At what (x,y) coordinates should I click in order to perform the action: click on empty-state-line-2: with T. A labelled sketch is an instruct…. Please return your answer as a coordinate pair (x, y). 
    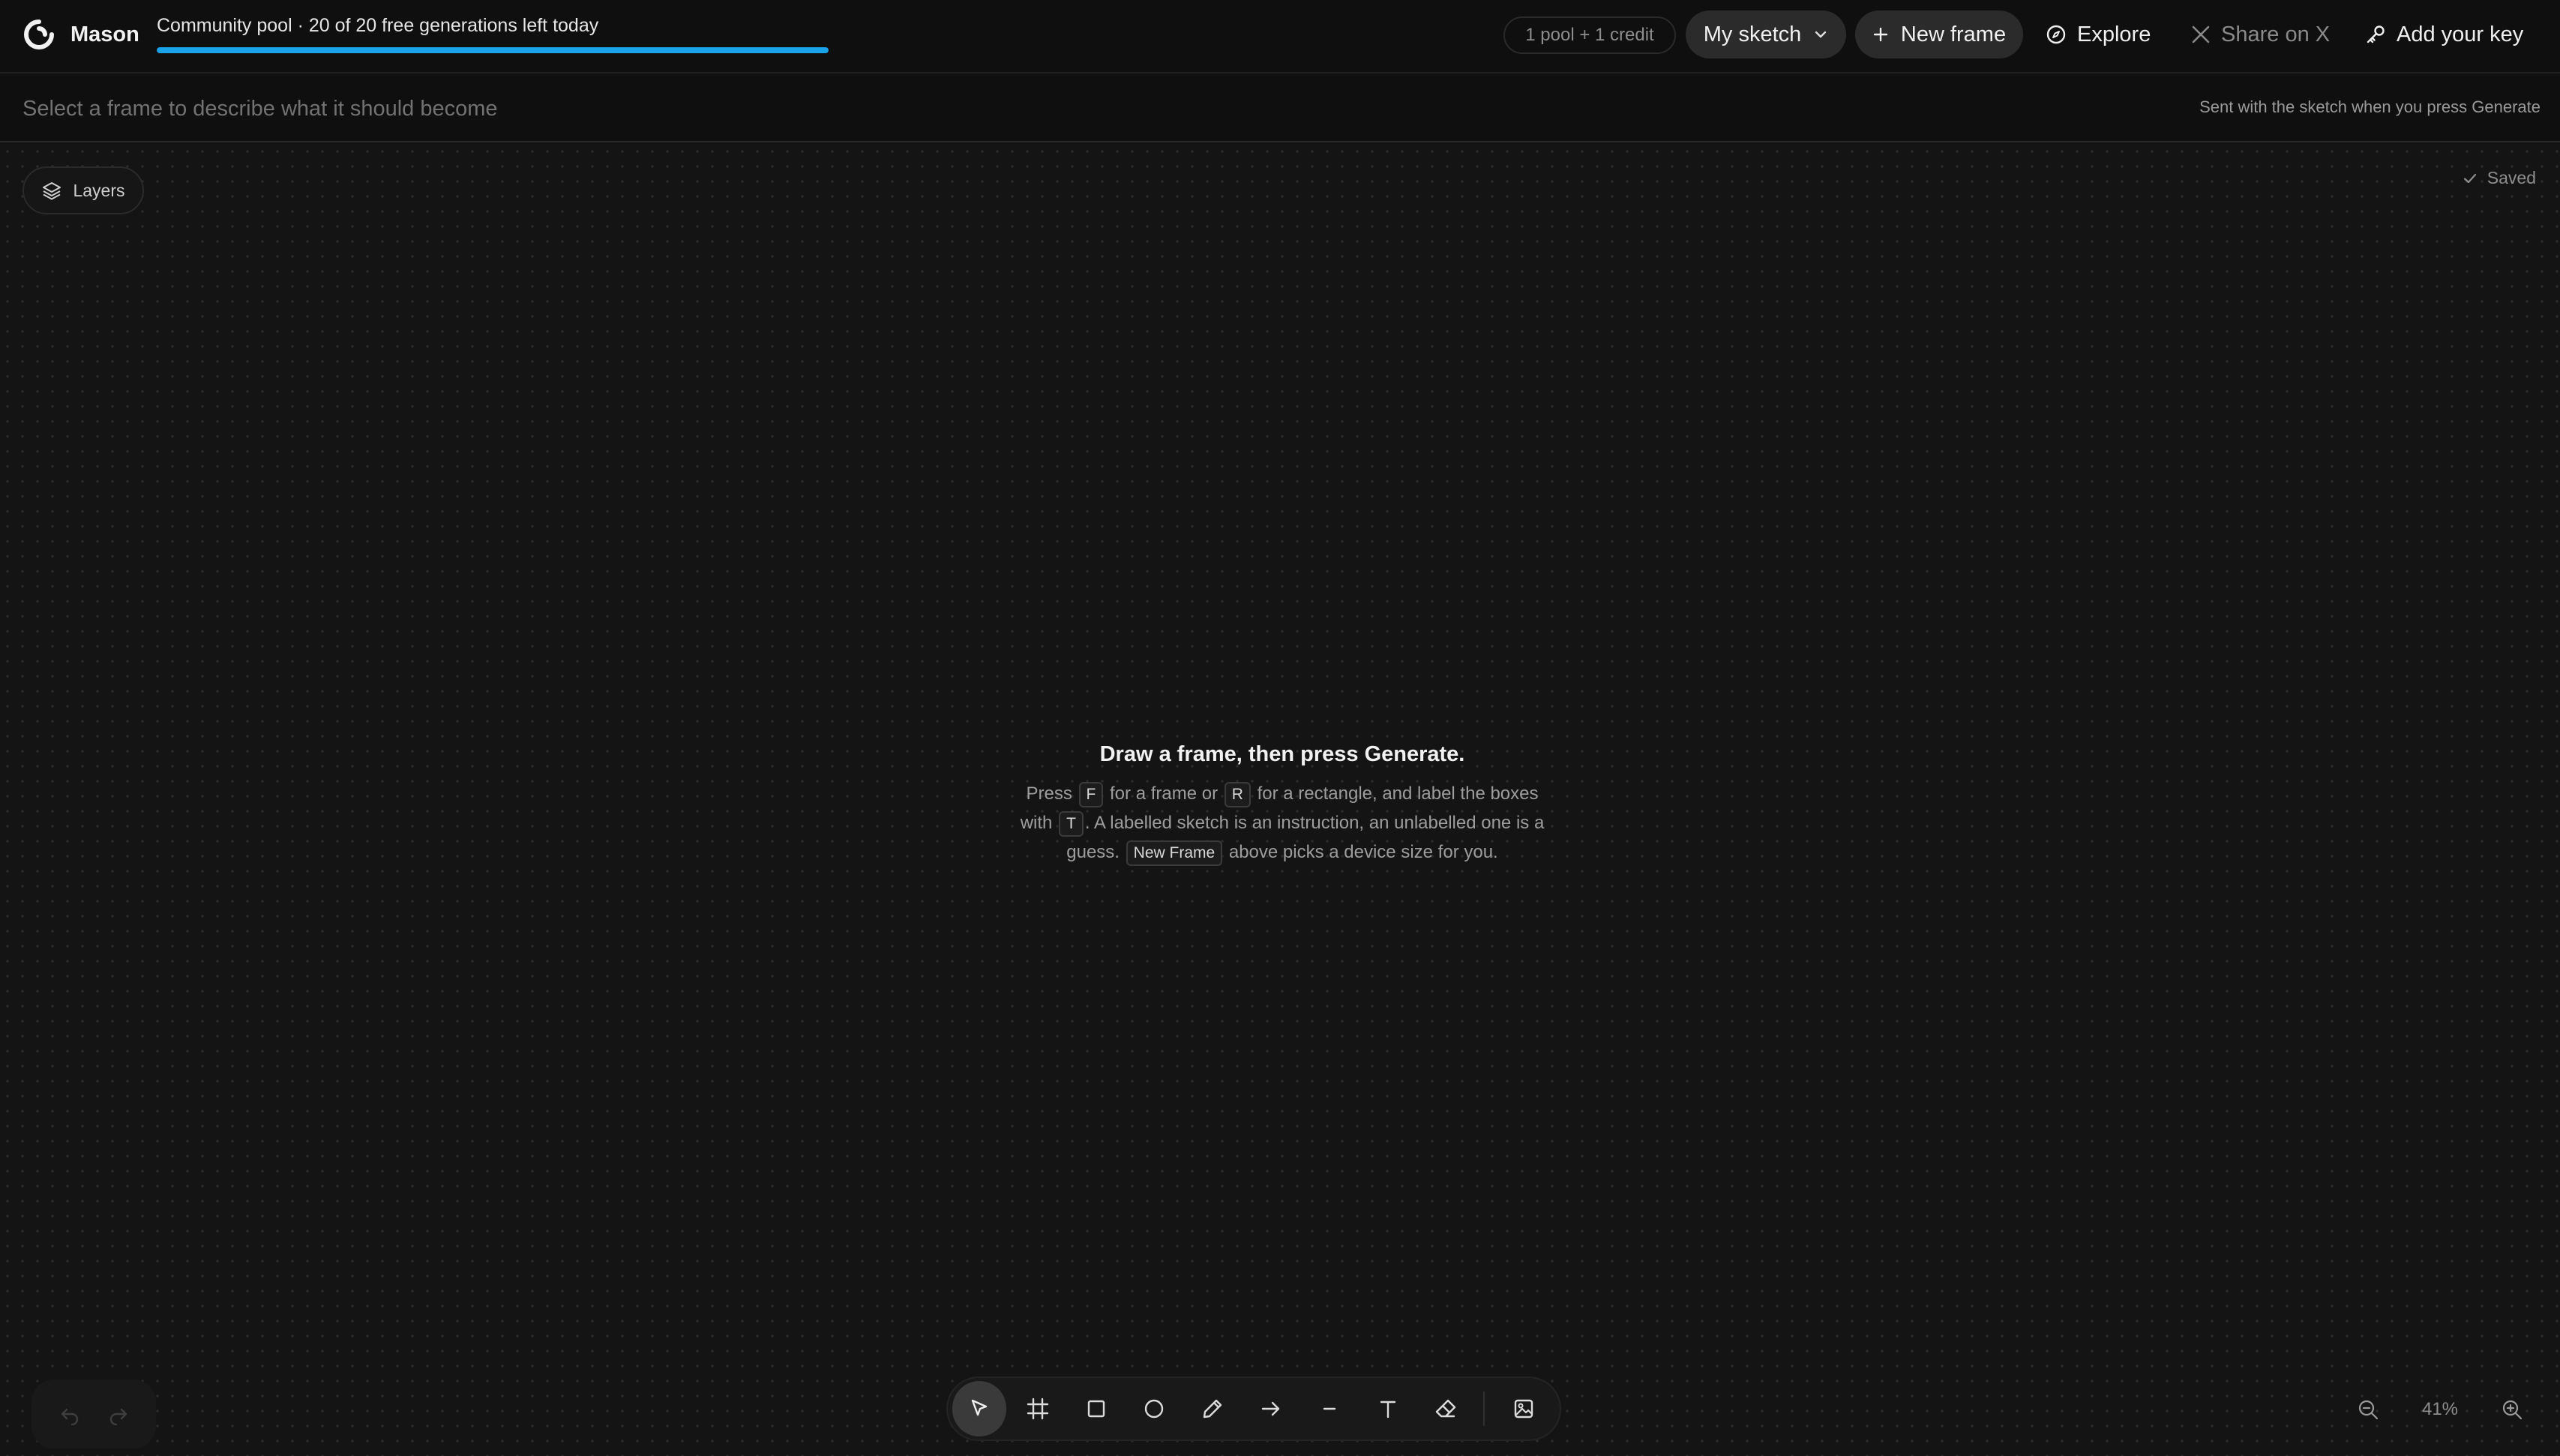
    Looking at the image, I should click on (1282, 822).